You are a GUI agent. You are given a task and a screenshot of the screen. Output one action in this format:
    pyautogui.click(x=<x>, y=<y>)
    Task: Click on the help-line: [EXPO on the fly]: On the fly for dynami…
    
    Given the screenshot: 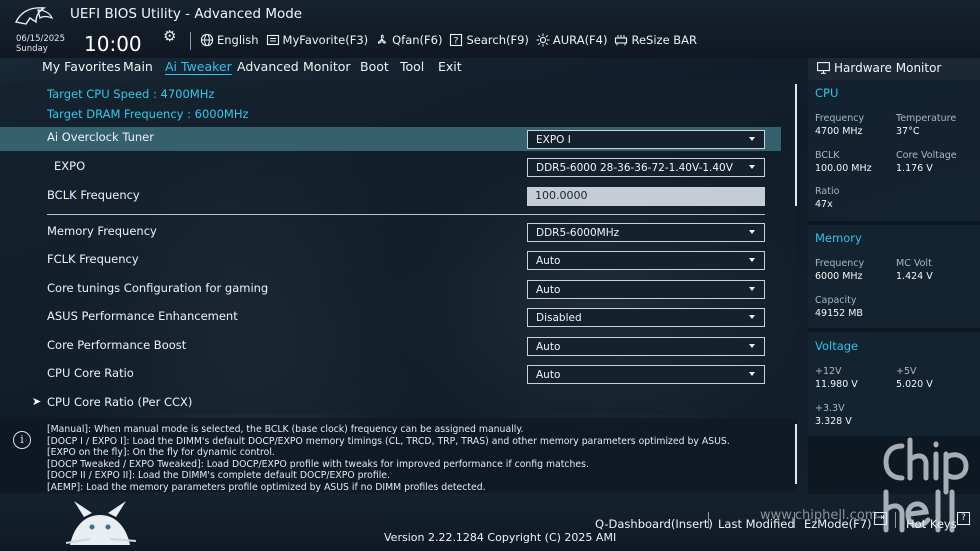 What is the action you would take?
    pyautogui.click(x=161, y=453)
    